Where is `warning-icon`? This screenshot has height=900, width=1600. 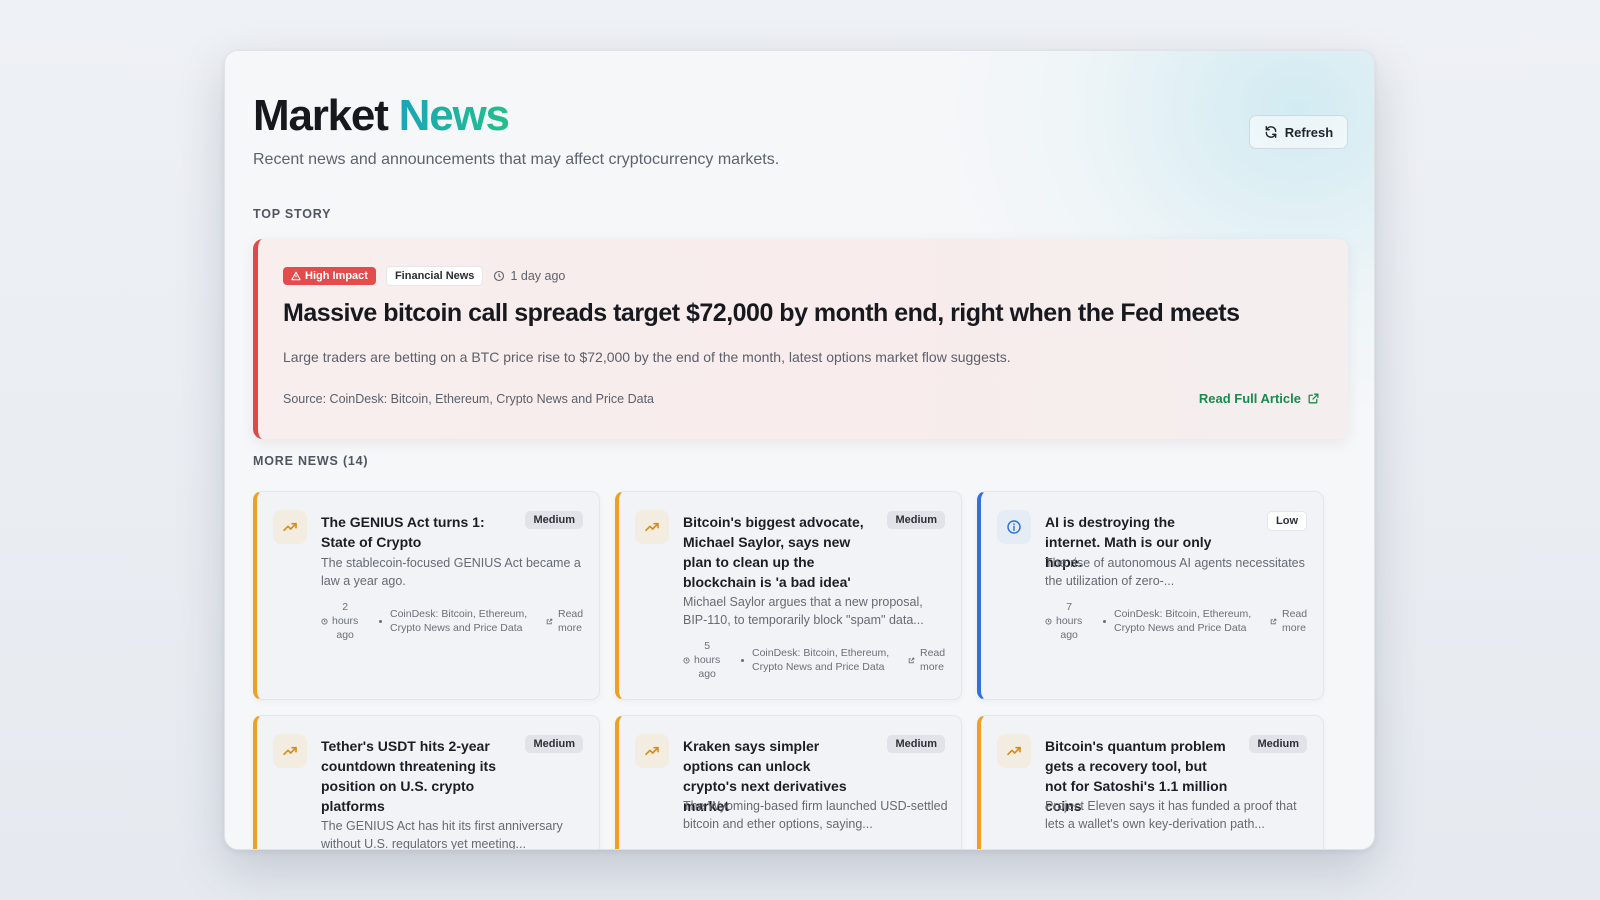
warning-icon is located at coordinates (296, 276).